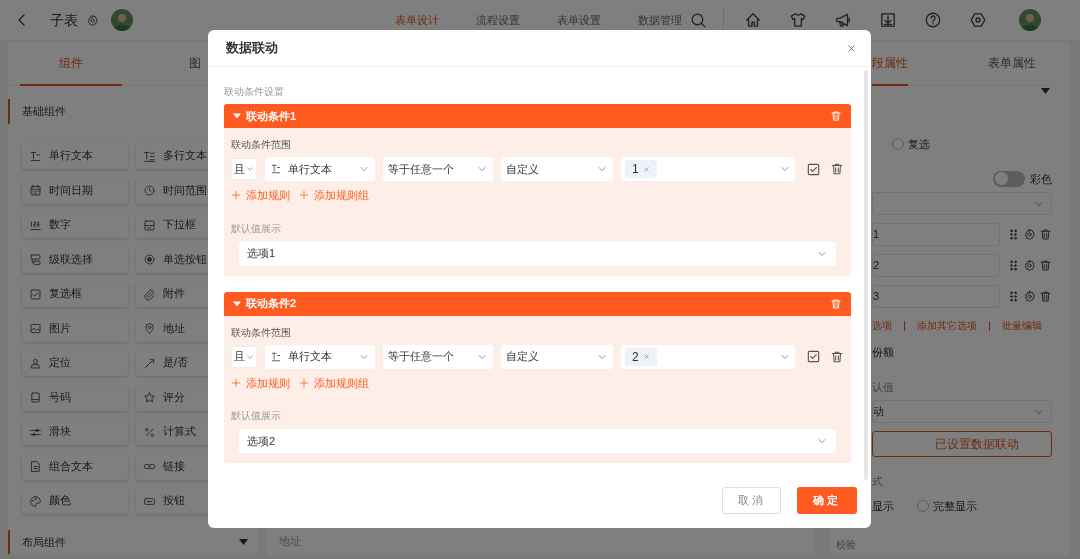 This screenshot has height=559, width=1080. What do you see at coordinates (75, 156) in the screenshot?
I see `component-button: 单行文本` at bounding box center [75, 156].